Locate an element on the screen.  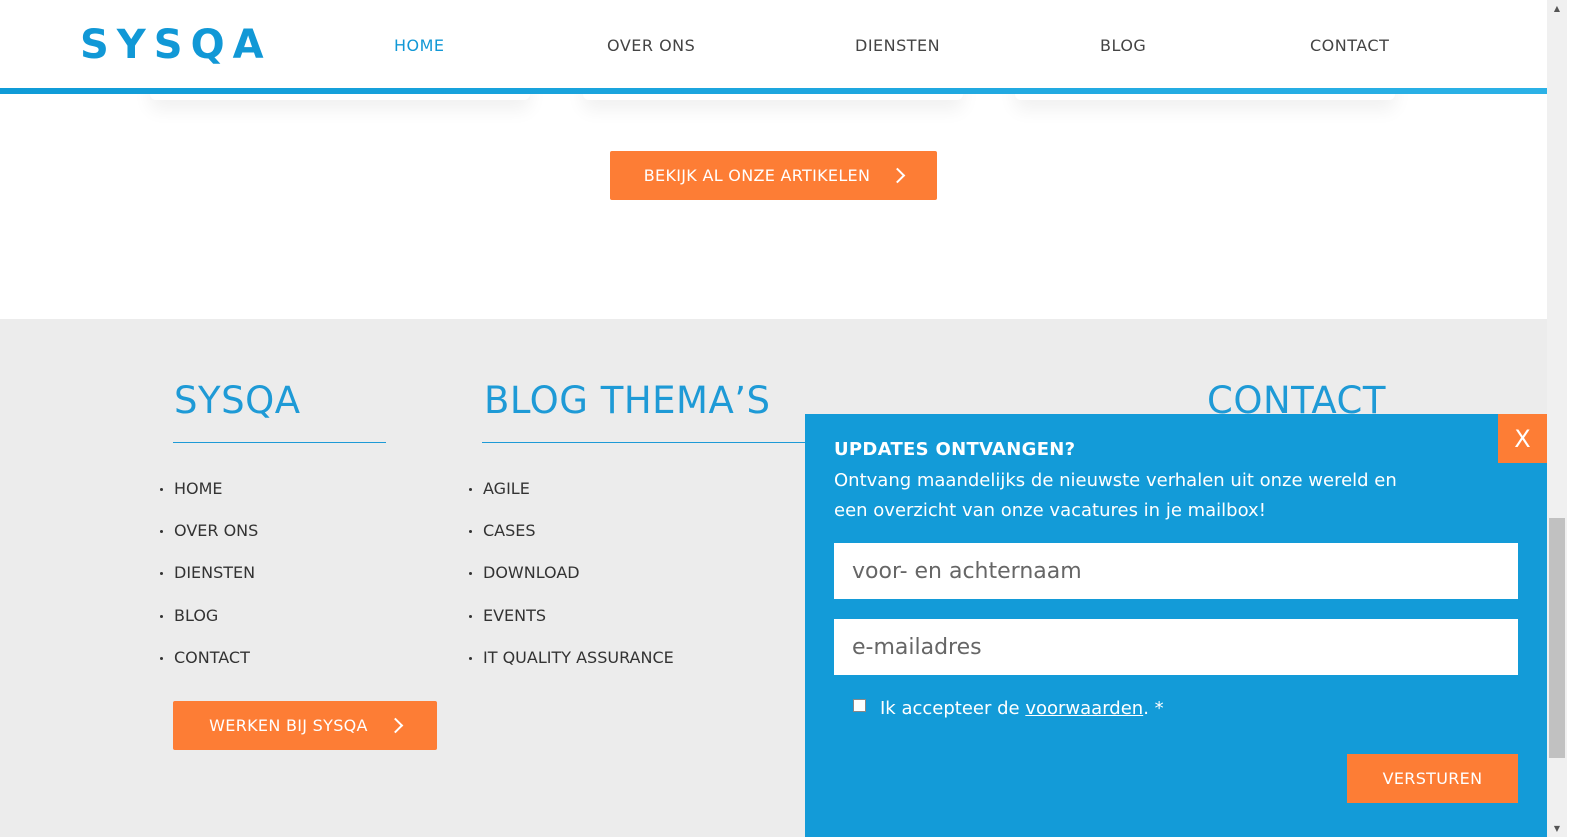
werken-bij-button: WERKEN BIJ SYSQA is located at coordinates (305, 725).